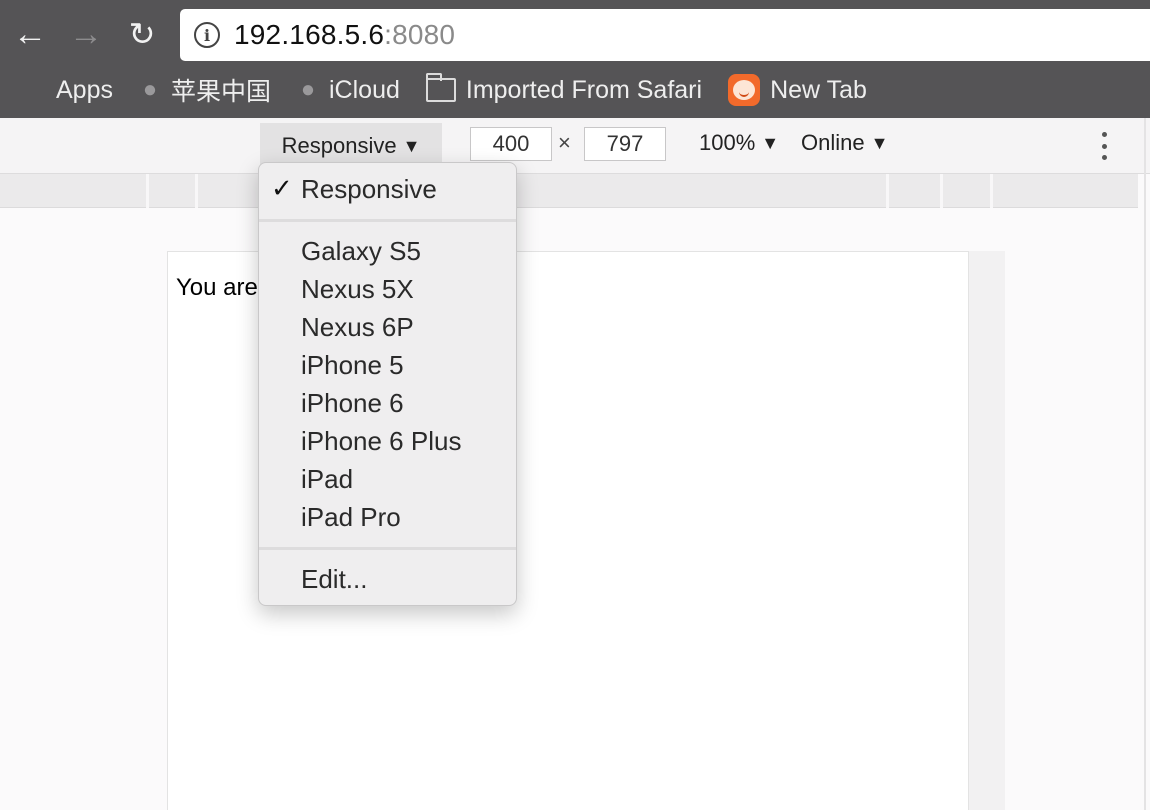 The height and width of the screenshot is (810, 1150). Describe the element at coordinates (420, 34) in the screenshot. I see `url-port: :8080` at that location.